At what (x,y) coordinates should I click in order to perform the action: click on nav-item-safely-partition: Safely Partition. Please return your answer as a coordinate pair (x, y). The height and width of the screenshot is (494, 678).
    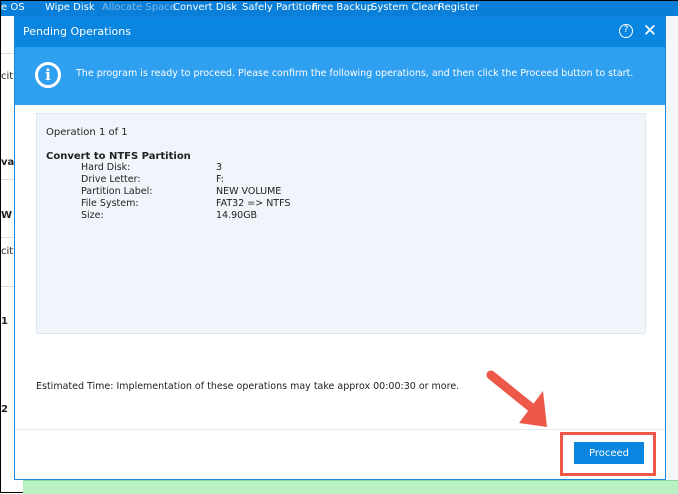
    Looking at the image, I should click on (280, 7).